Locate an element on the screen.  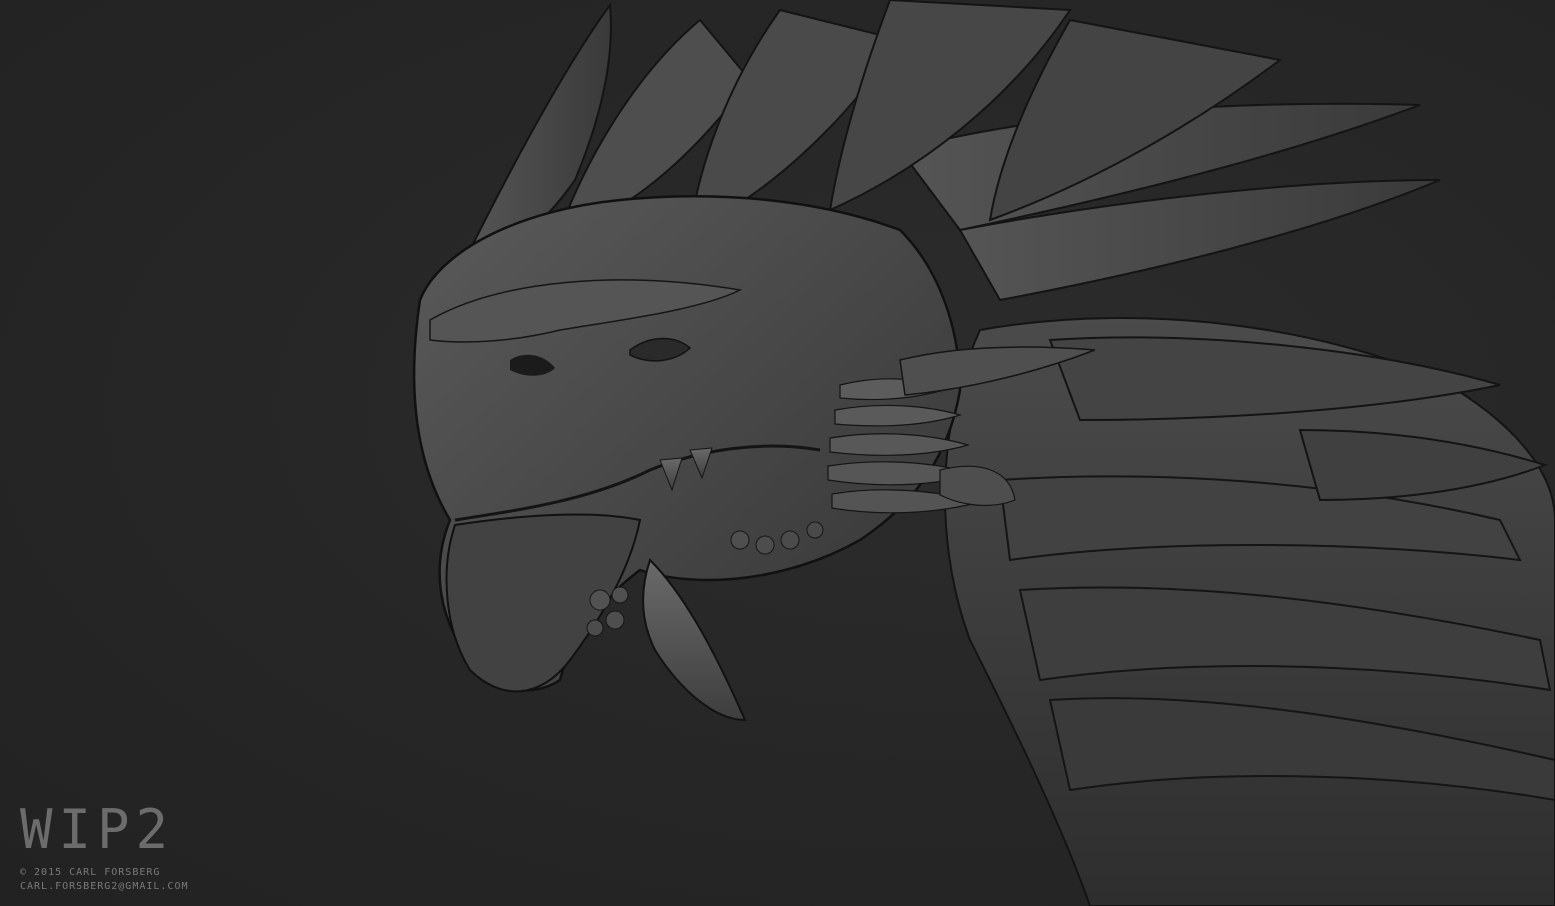
lower-jaw is located at coordinates (543, 603).